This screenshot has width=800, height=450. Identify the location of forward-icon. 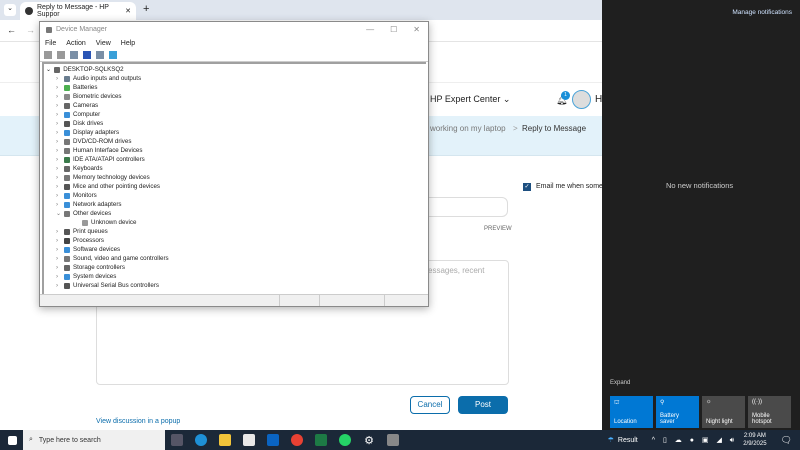
(61, 55).